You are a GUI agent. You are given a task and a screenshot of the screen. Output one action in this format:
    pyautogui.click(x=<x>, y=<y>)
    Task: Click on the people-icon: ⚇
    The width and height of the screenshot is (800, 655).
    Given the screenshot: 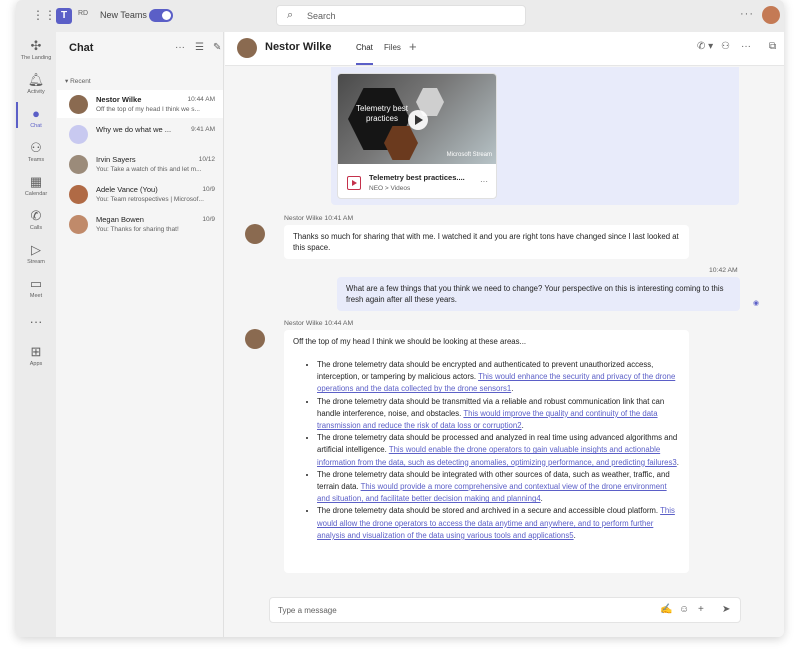 What is the action you would take?
    pyautogui.click(x=725, y=46)
    